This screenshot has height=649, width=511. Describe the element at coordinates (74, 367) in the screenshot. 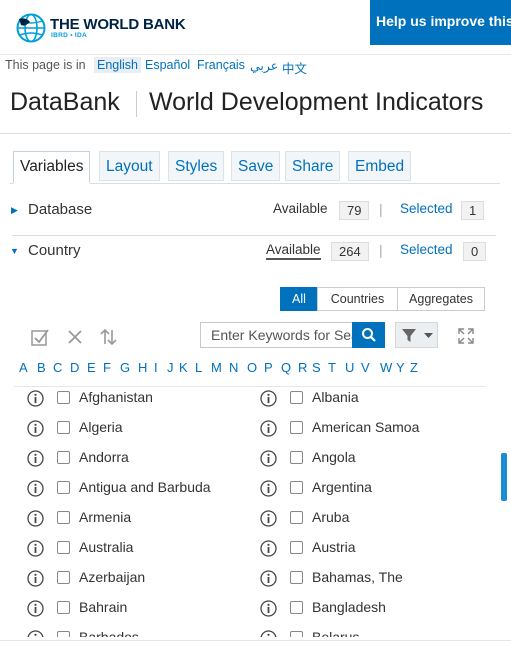

I see `alphabet-letter-d: D` at that location.